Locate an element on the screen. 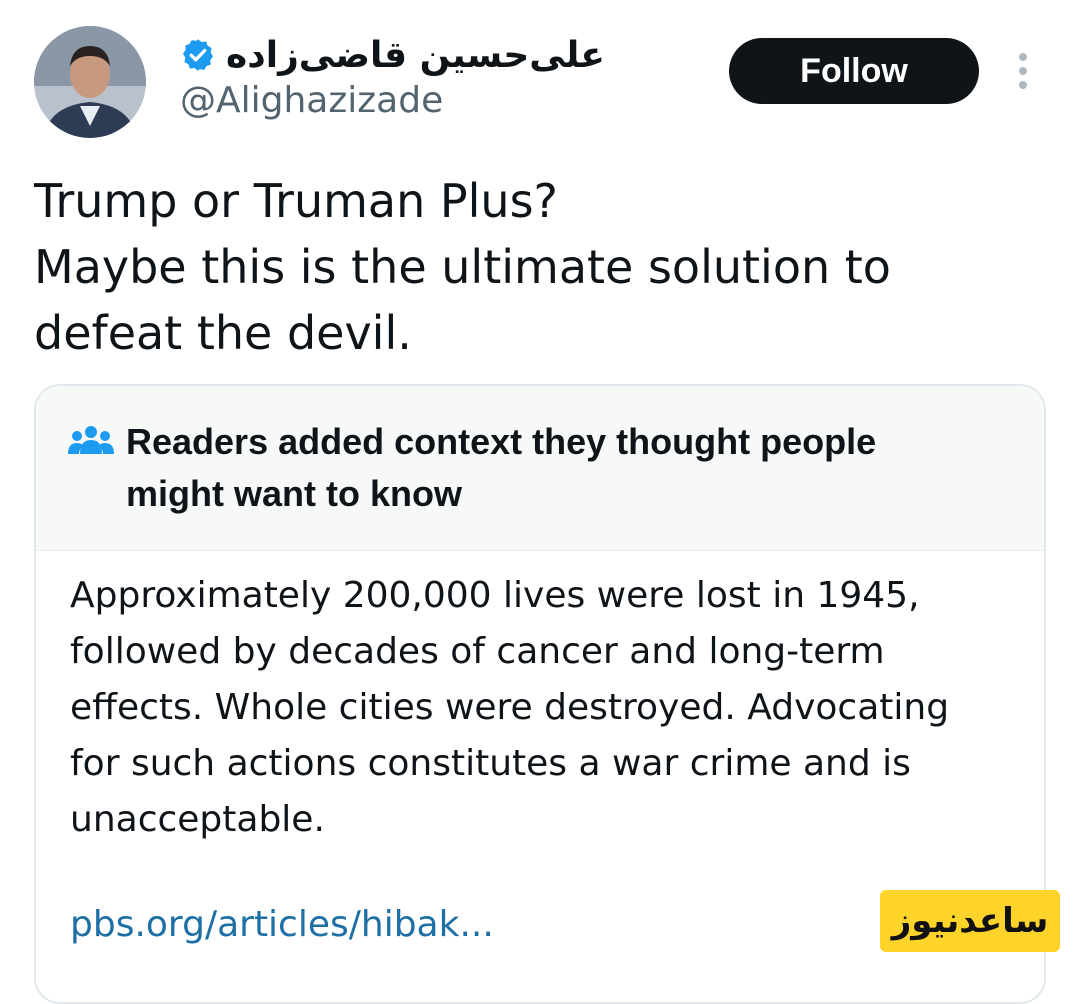 The width and height of the screenshot is (1080, 1004). avatar is located at coordinates (90, 82).